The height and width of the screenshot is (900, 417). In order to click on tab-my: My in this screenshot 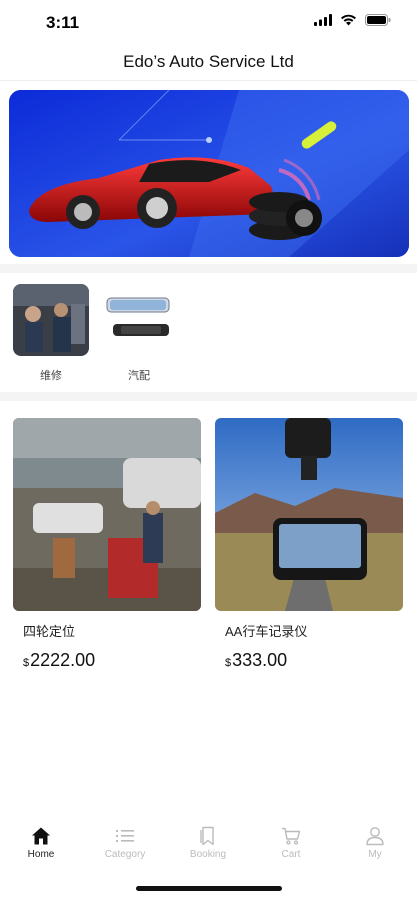, I will do `click(375, 843)`.